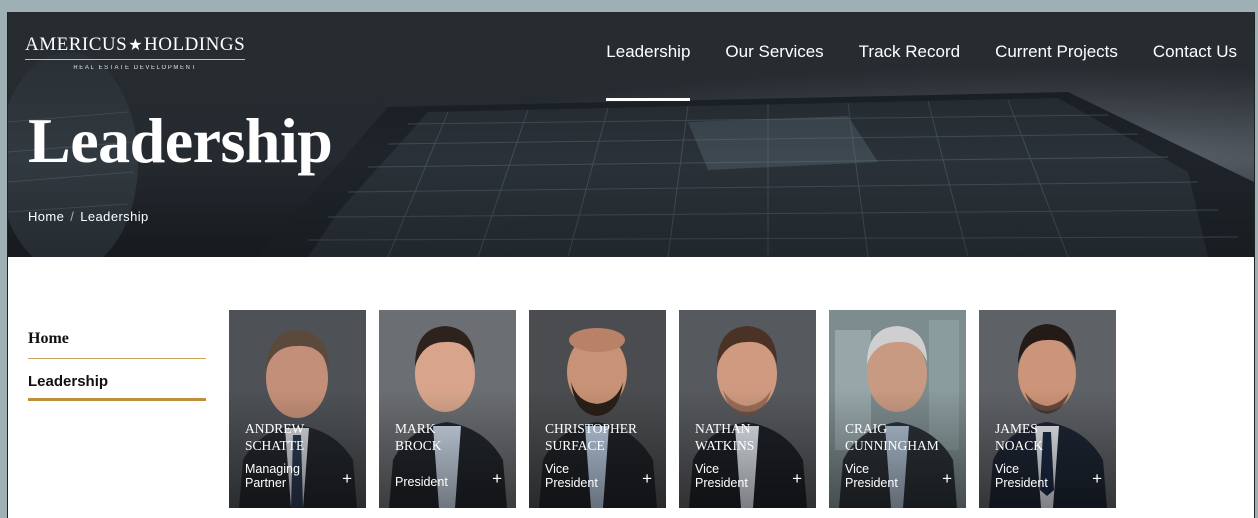 This screenshot has width=1258, height=518. What do you see at coordinates (1056, 52) in the screenshot?
I see `nav-current-projects: Current Projects` at bounding box center [1056, 52].